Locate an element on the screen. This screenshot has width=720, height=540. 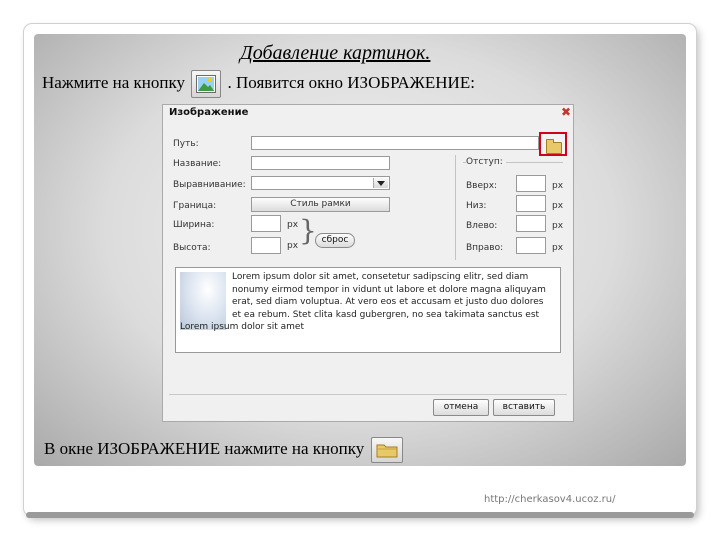
label-name: Название: is located at coordinates (197, 164).